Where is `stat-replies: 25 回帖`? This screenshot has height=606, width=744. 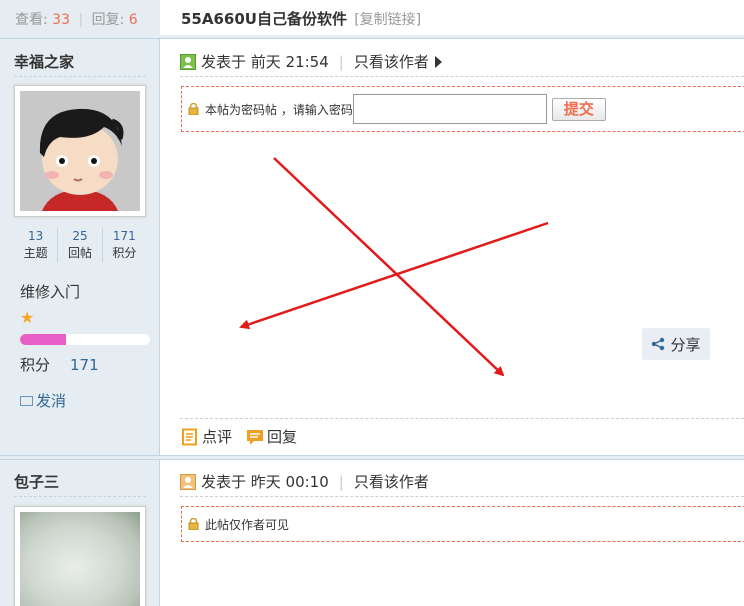 stat-replies: 25 回帖 is located at coordinates (80, 245).